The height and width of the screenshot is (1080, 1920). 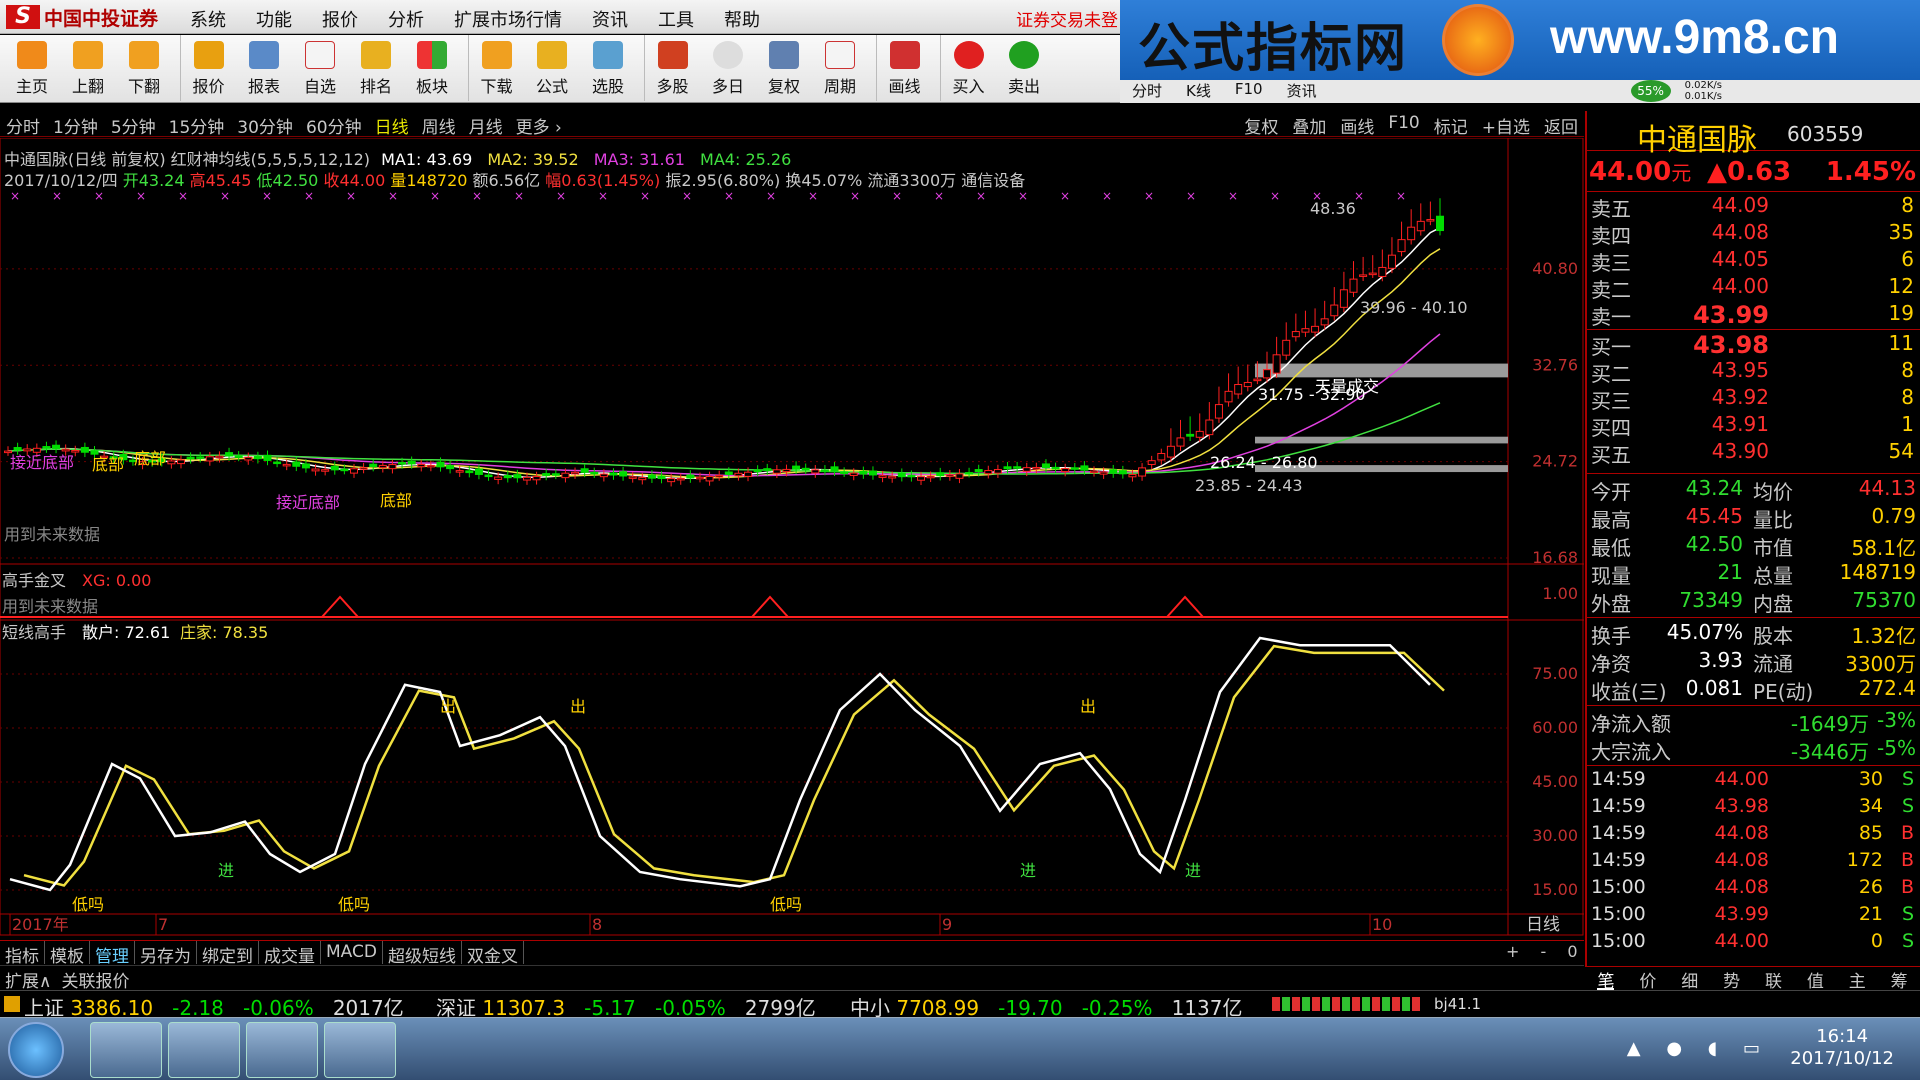 I want to click on period-tab: 15分钟, so click(x=197, y=125).